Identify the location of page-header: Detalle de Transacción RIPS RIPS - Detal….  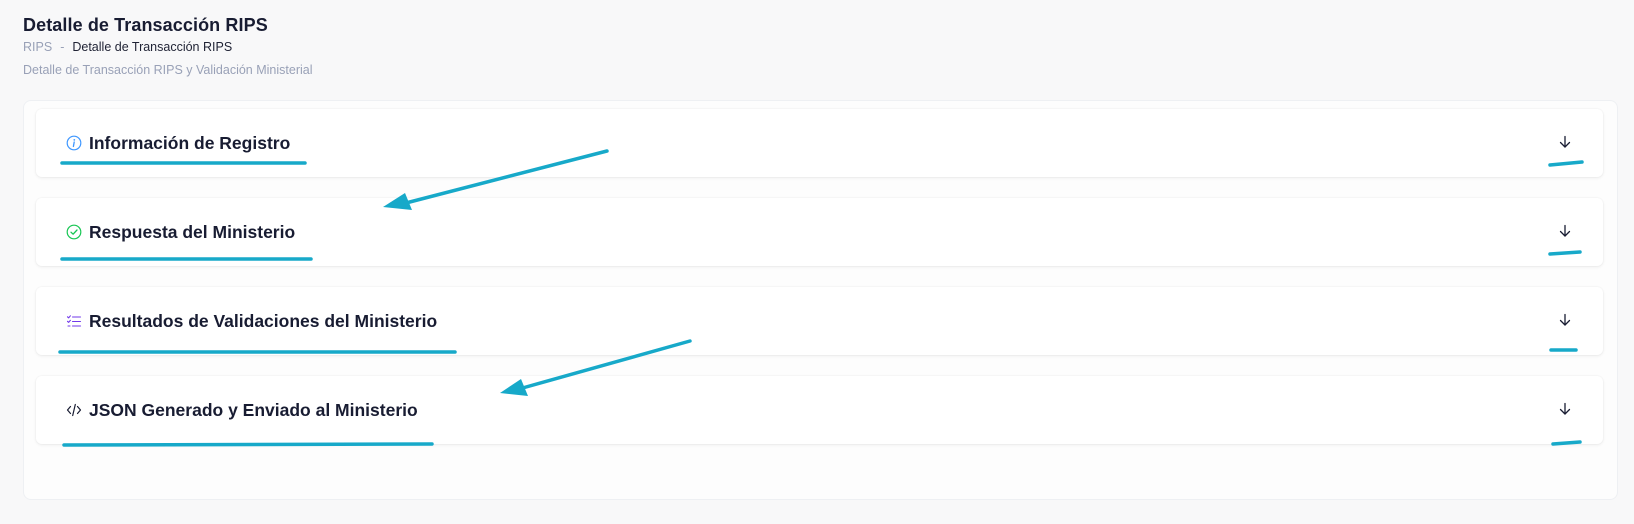
(145, 34).